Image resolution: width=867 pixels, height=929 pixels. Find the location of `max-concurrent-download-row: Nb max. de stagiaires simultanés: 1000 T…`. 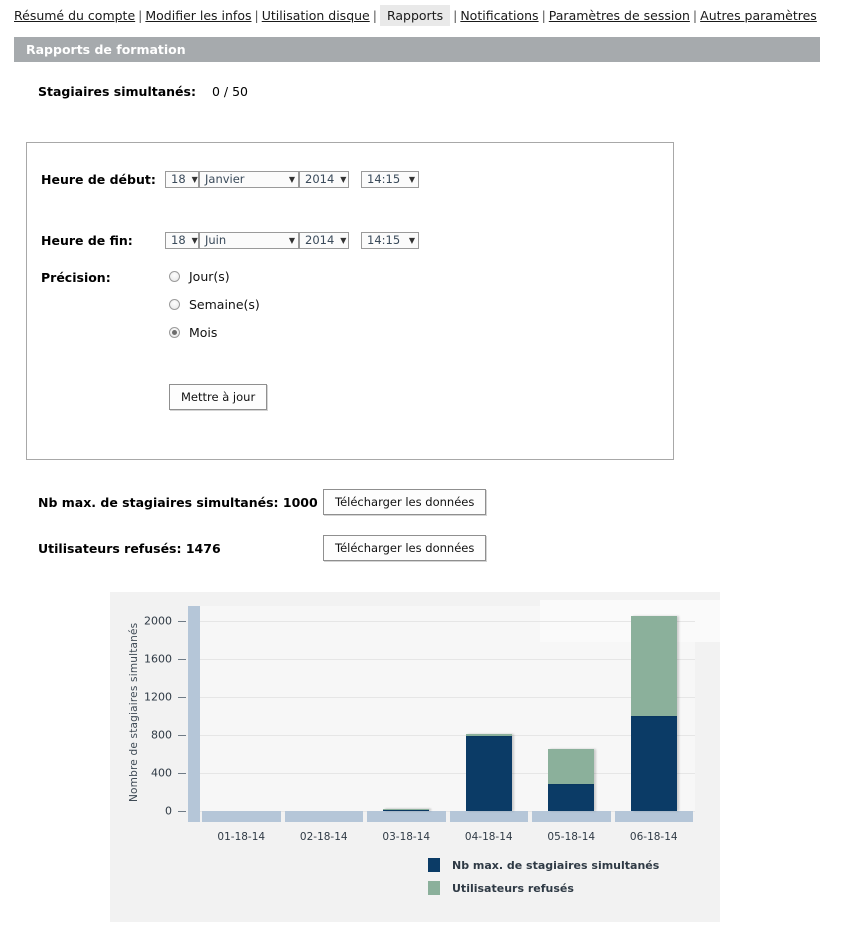

max-concurrent-download-row: Nb max. de stagiaires simultanés: 1000 T… is located at coordinates (262, 502).